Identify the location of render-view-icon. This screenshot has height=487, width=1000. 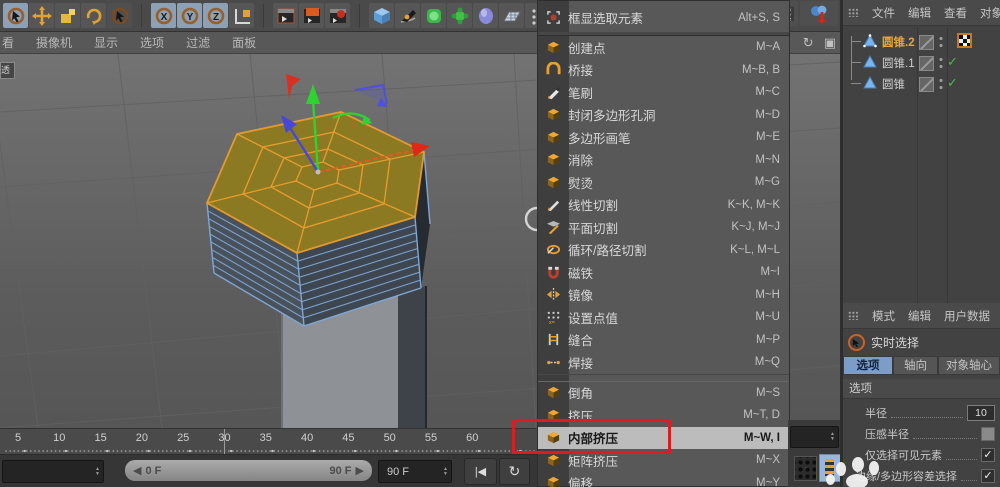
(285, 15).